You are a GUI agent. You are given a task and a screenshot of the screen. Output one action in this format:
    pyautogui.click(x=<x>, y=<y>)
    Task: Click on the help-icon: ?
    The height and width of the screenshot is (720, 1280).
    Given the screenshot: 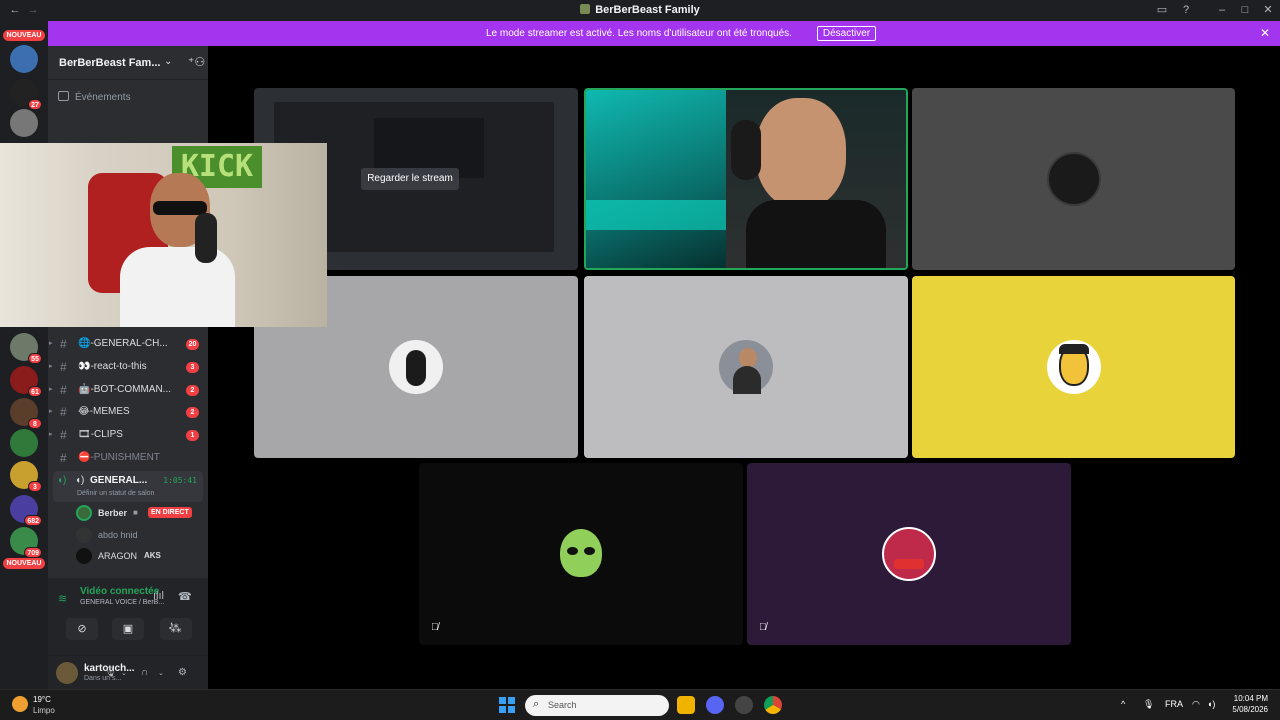 What is the action you would take?
    pyautogui.click(x=1186, y=10)
    